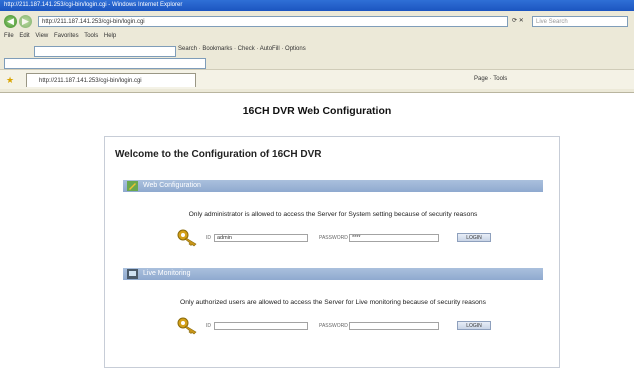  Describe the element at coordinates (333, 186) in the screenshot. I see `web-config-section-header: Web Configuration` at that location.